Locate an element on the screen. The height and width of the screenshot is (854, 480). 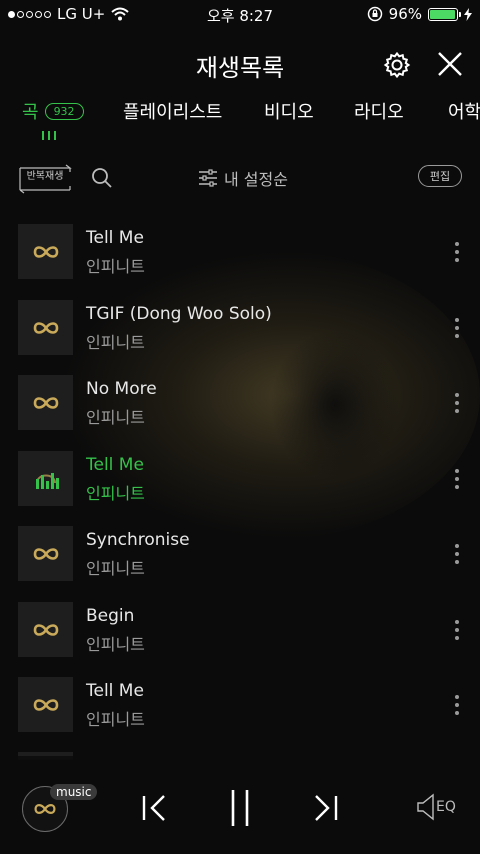
rotation-lock-icon is located at coordinates (374, 14).